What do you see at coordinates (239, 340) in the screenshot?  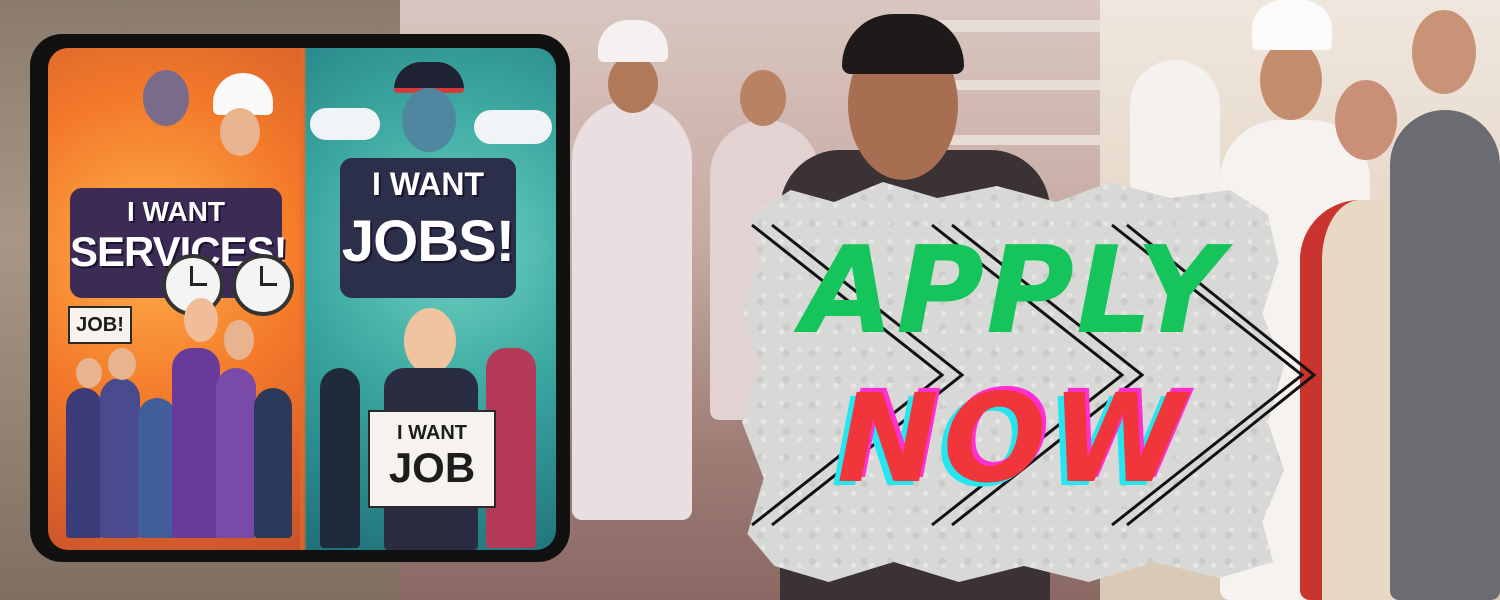 I see `man-head` at bounding box center [239, 340].